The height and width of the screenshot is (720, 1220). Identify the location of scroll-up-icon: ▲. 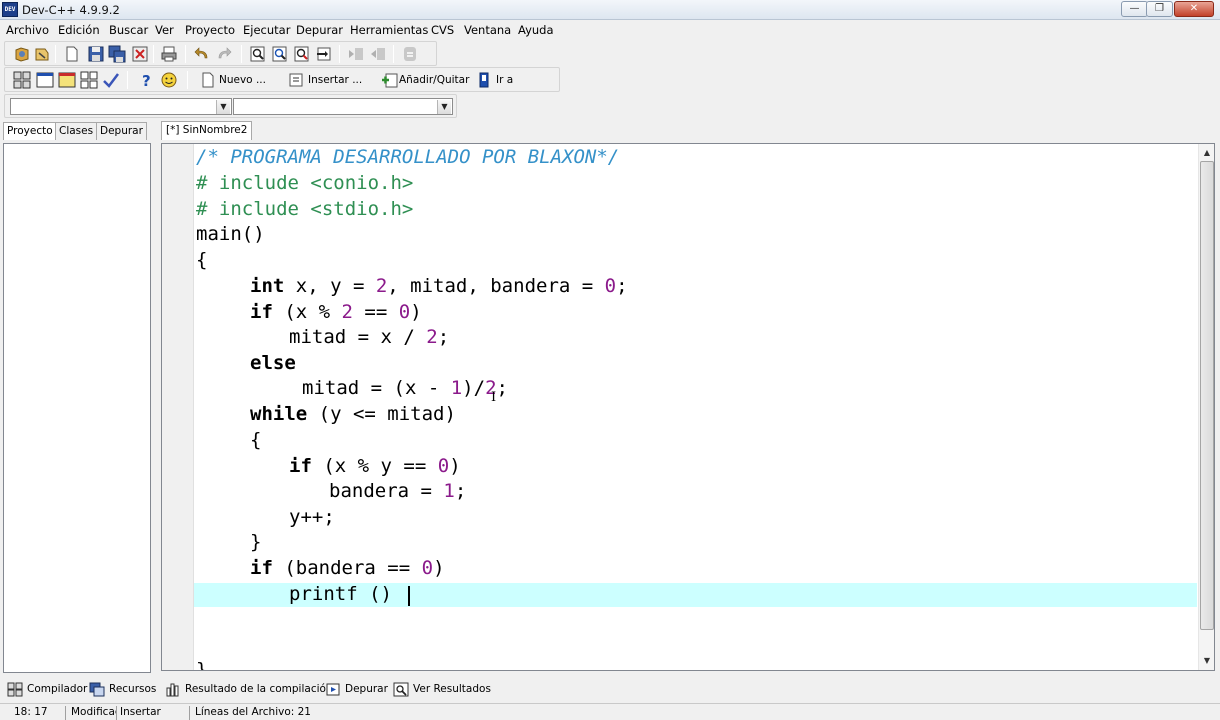
(1207, 152).